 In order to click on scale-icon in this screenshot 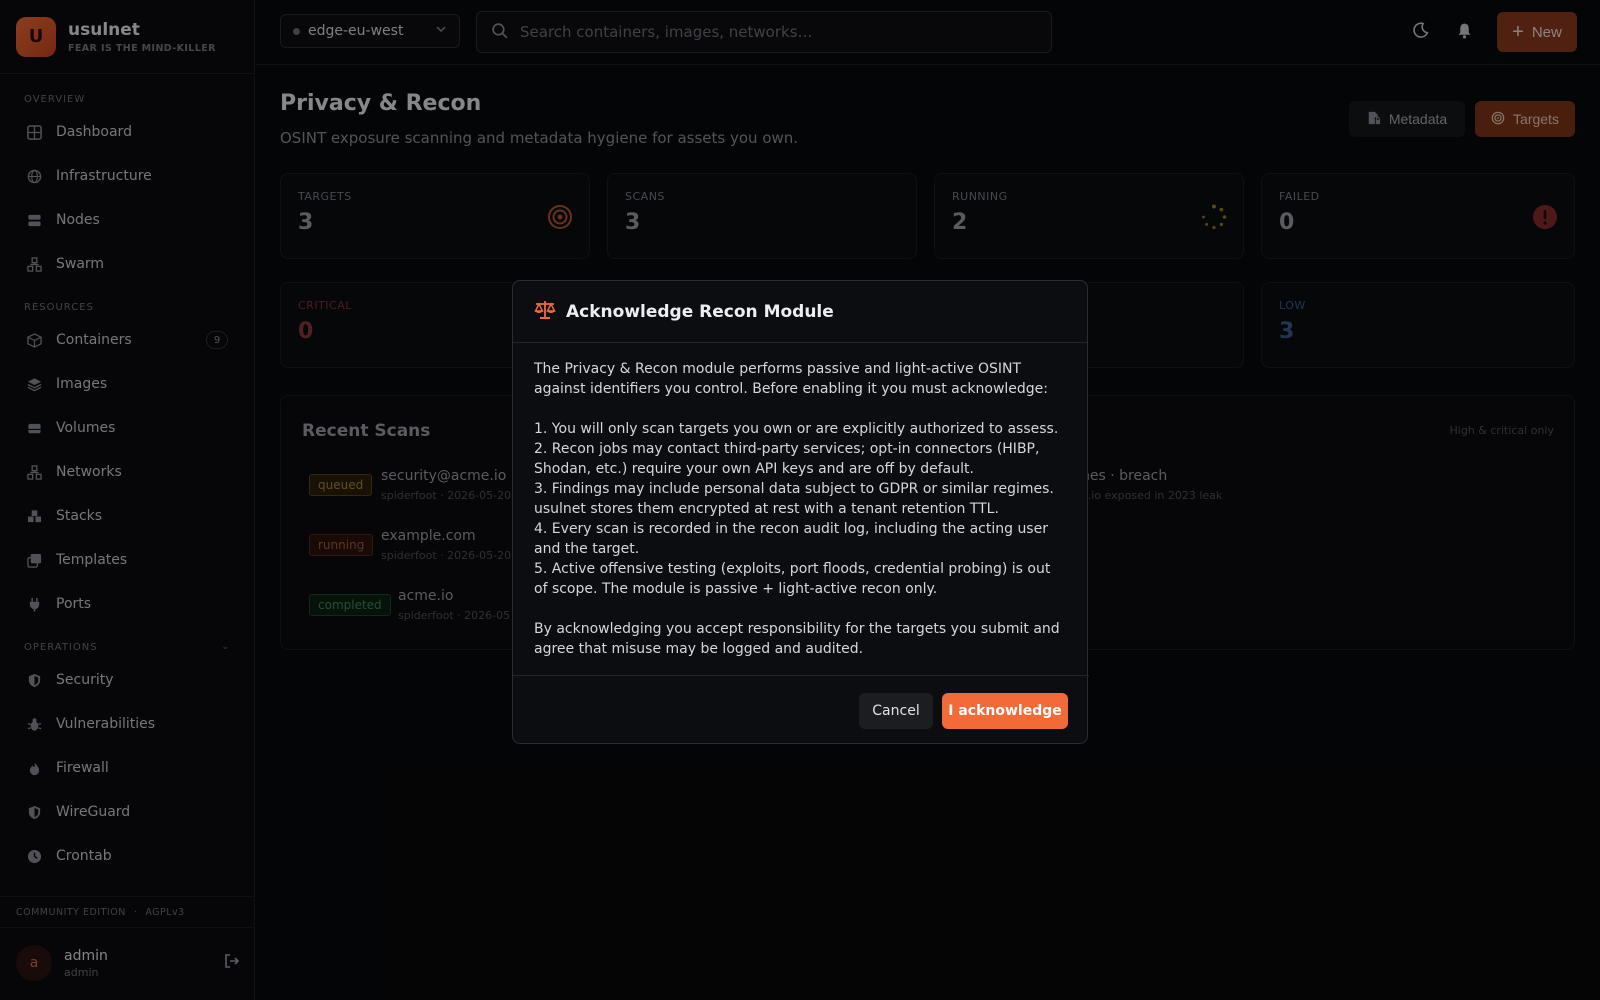, I will do `click(545, 312)`.